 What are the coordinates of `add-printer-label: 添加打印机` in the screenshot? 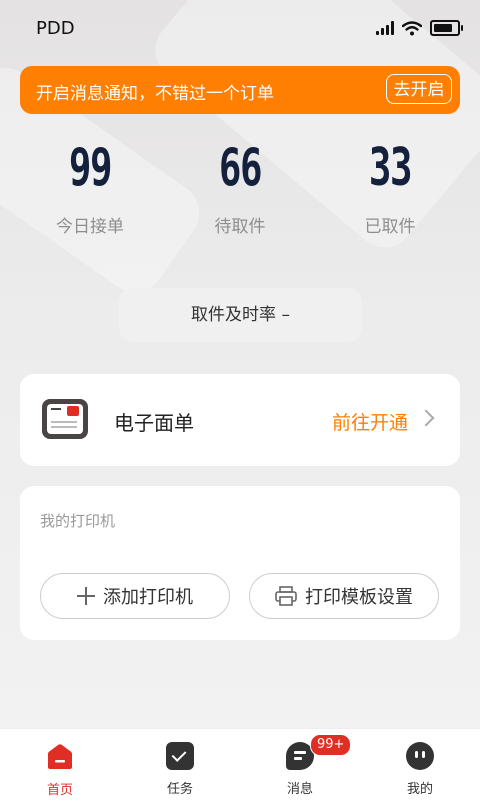 It's located at (148, 597).